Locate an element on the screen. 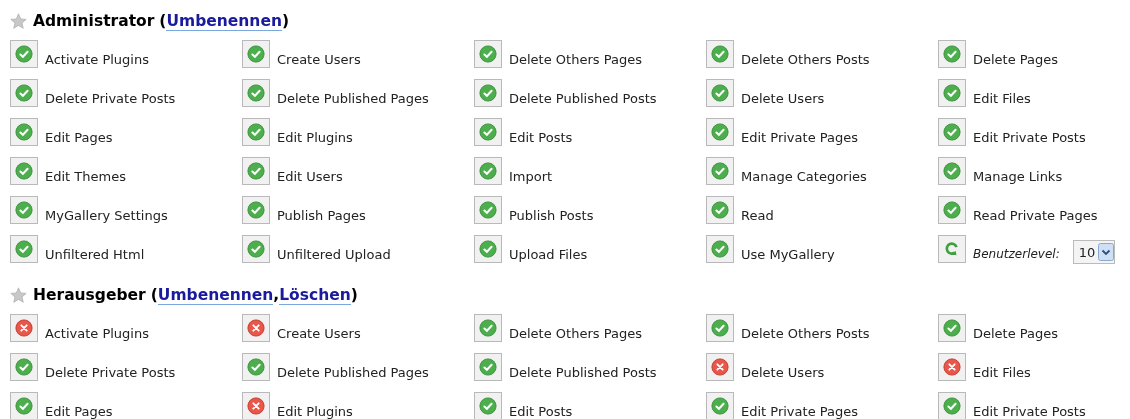  capability-label: Read is located at coordinates (757, 215).